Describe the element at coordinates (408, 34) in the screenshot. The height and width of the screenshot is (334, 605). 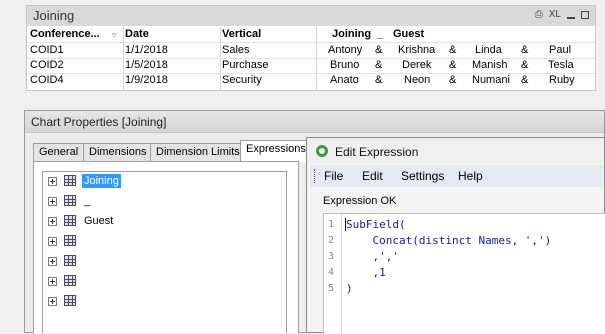
I see `col-header-guest: Guest` at that location.